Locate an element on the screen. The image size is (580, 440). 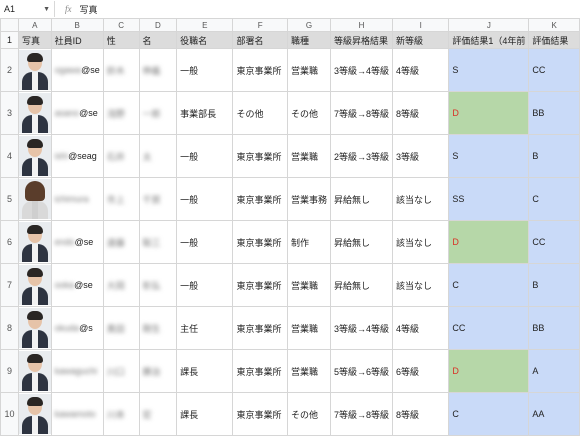
header-cell: 新等級 is located at coordinates (421, 40).